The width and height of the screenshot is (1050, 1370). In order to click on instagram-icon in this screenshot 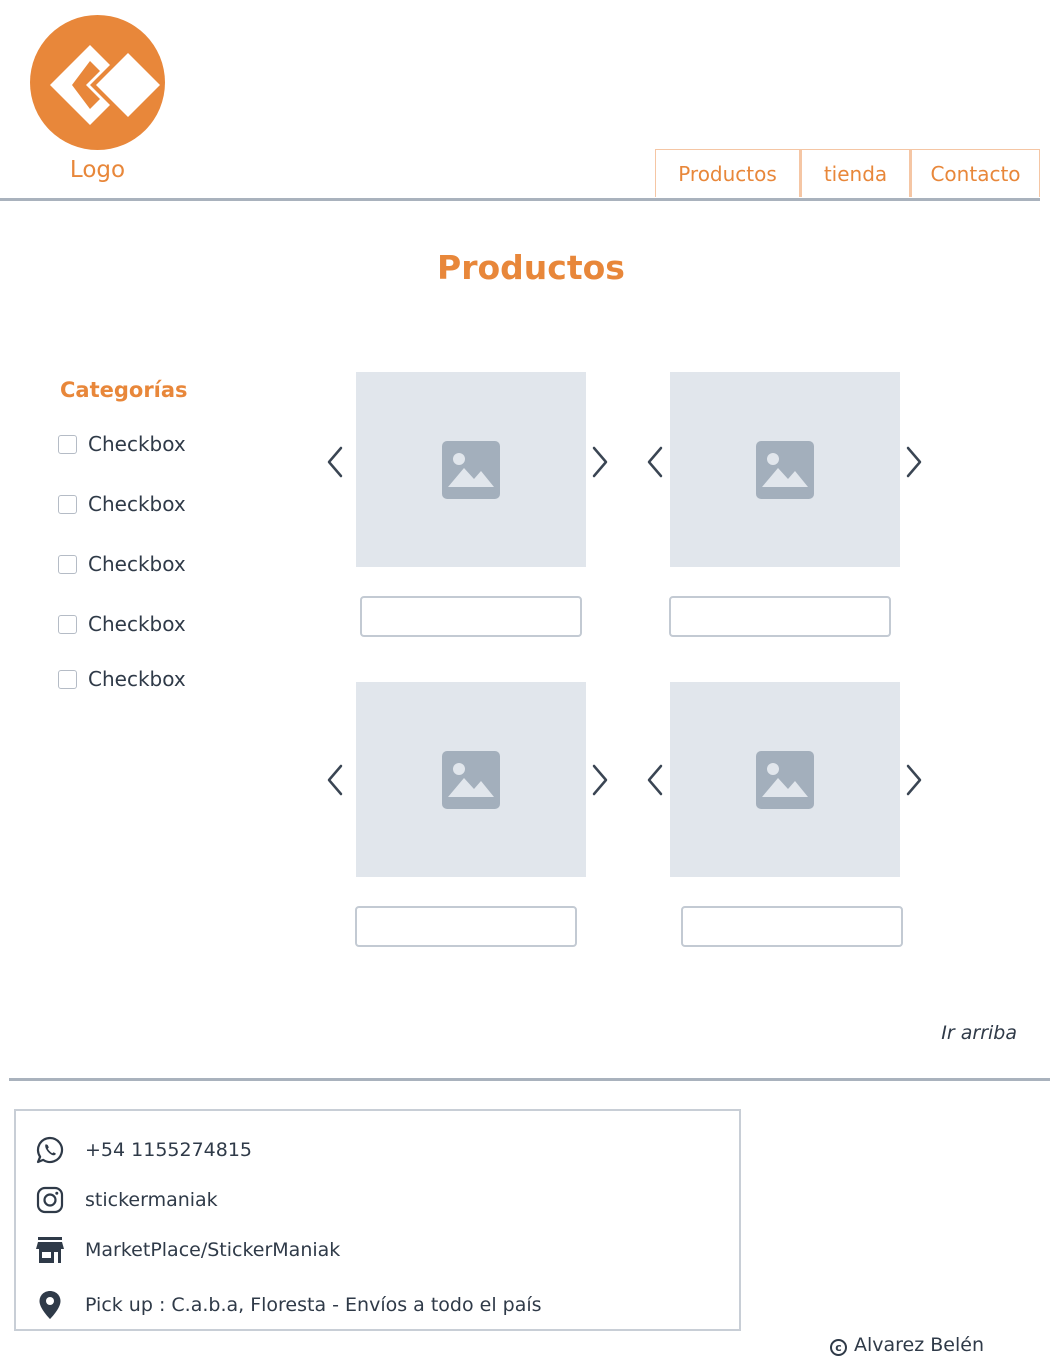, I will do `click(50, 1200)`.